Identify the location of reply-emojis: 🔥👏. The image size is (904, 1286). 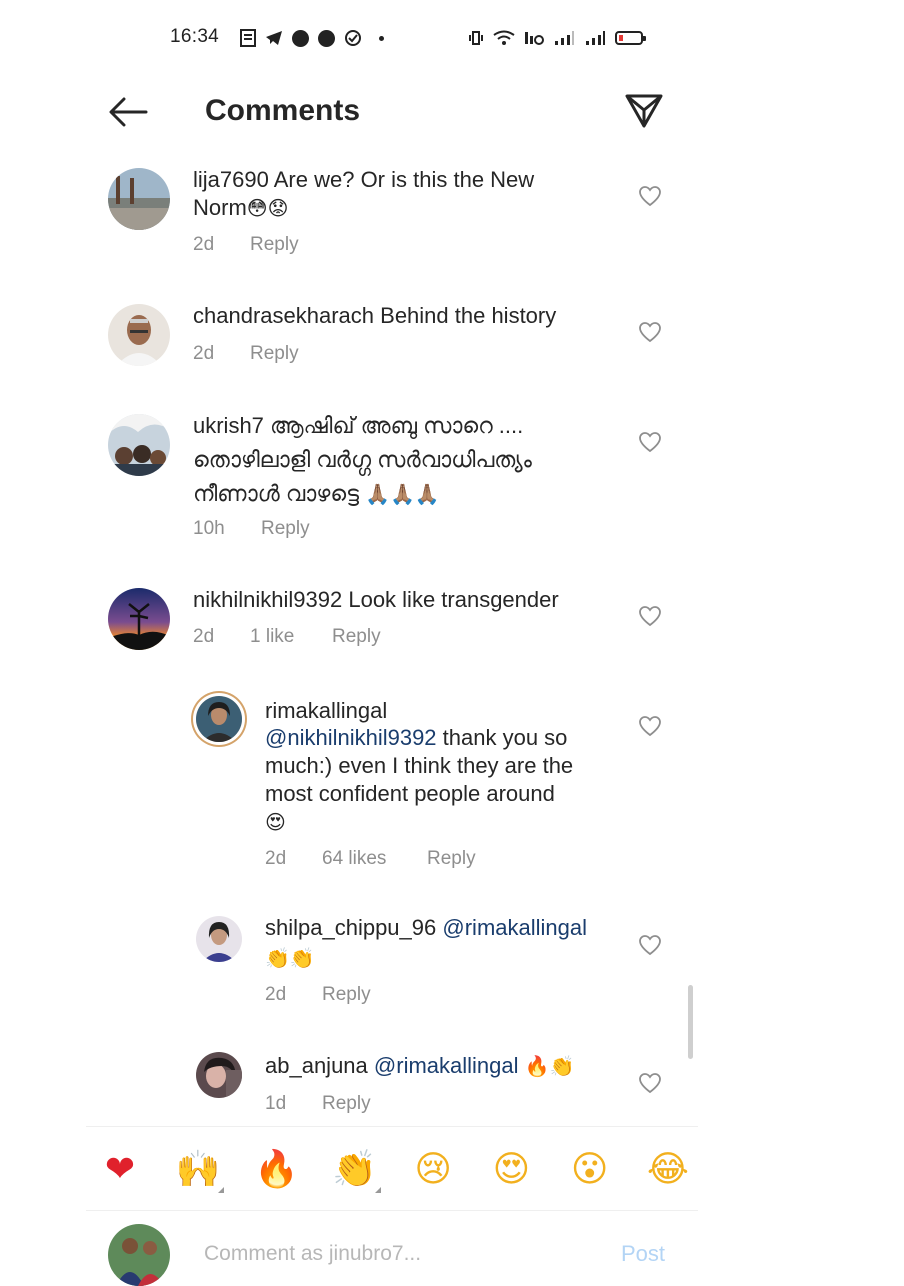
(549, 1066).